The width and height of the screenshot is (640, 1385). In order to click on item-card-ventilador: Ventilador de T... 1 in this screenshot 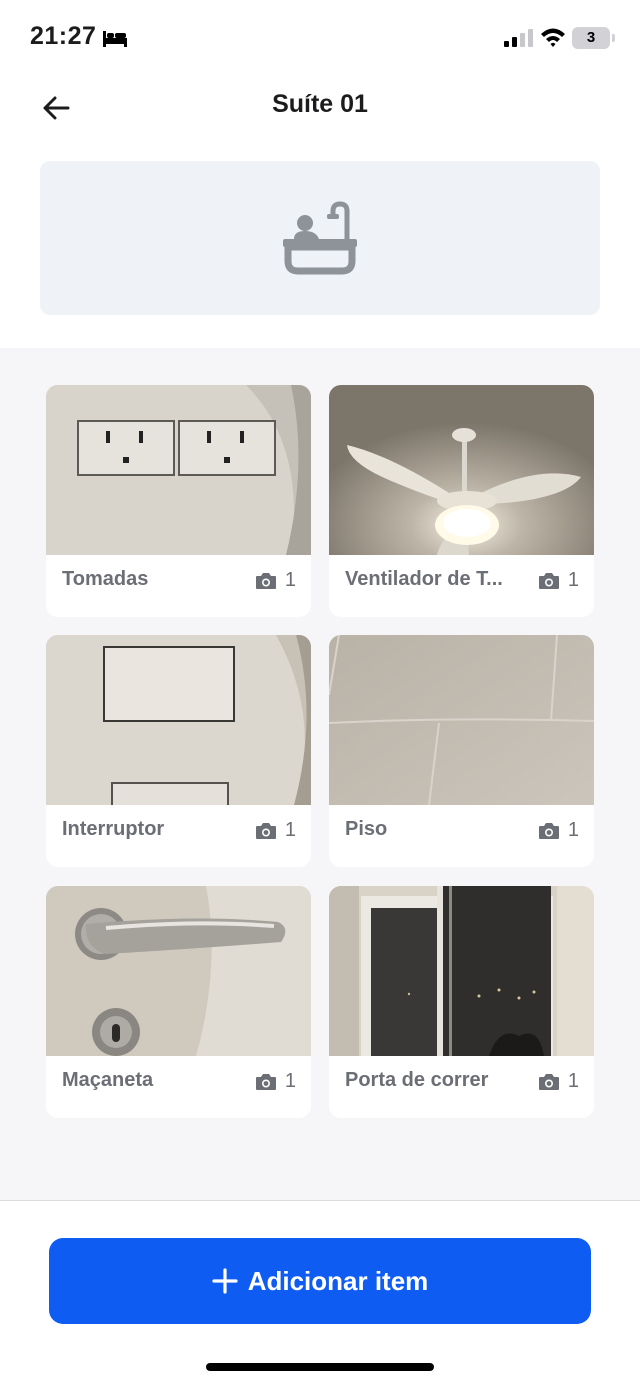, I will do `click(461, 501)`.